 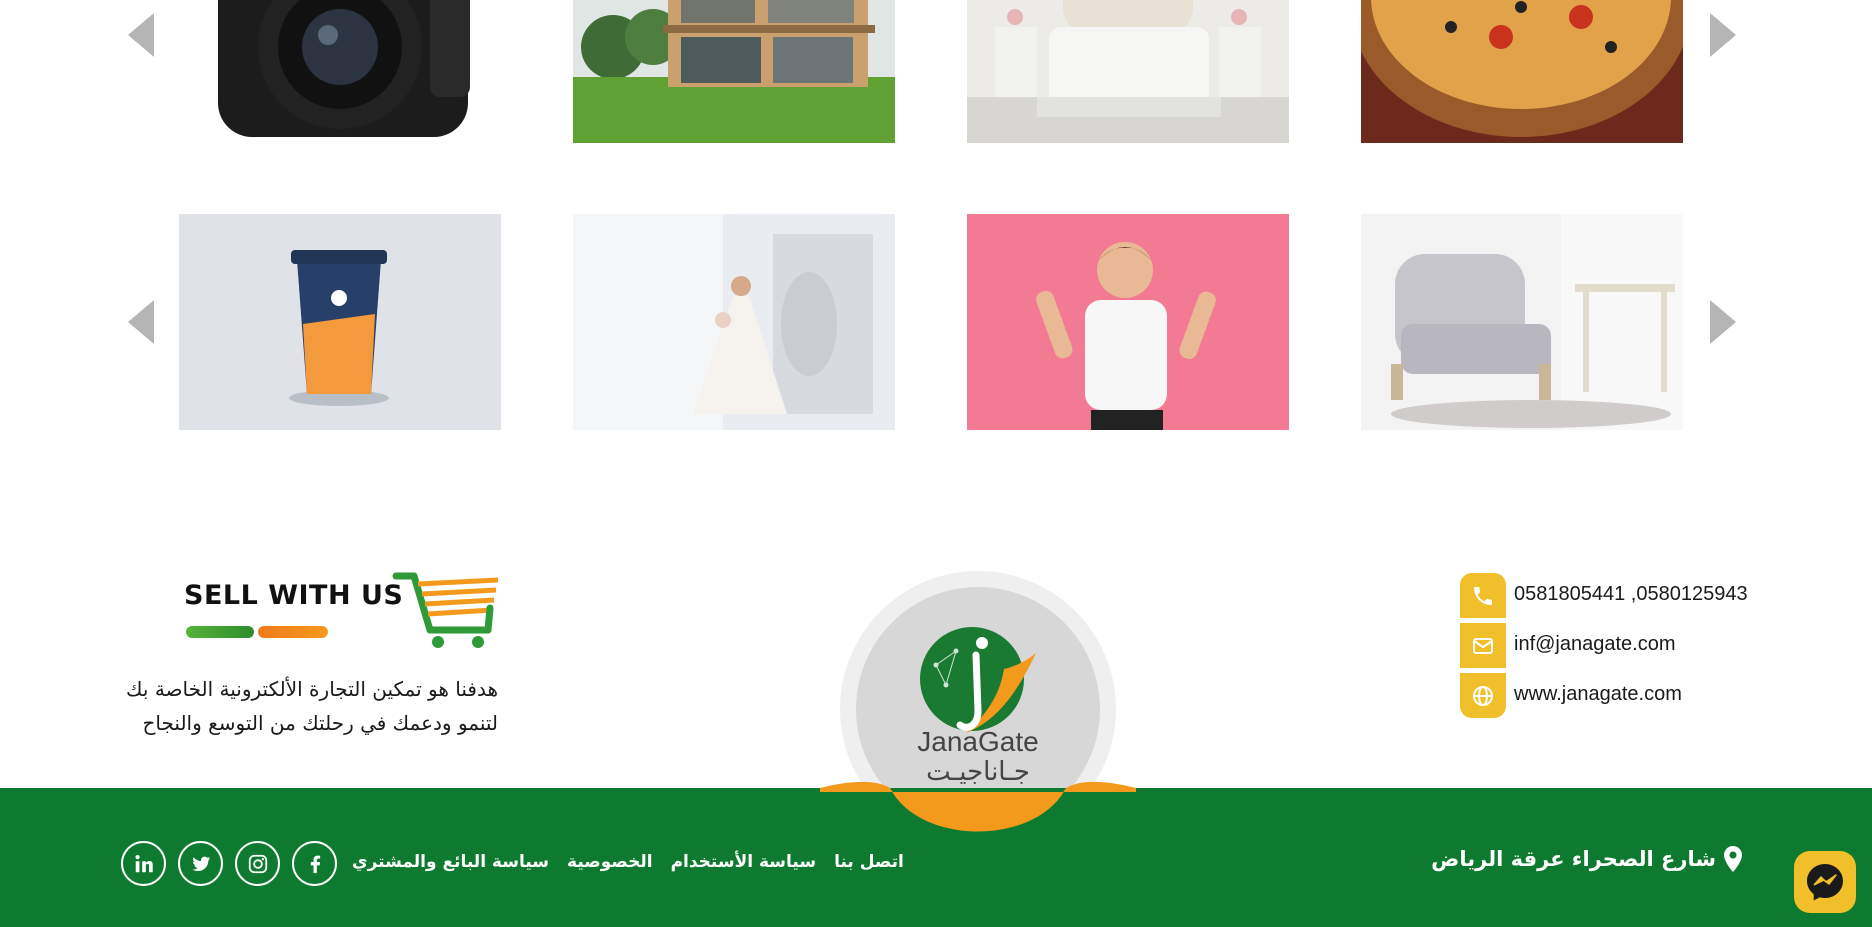 I want to click on footer-address-text: شارع الصحراء عرقة الرياض, so click(x=1573, y=859).